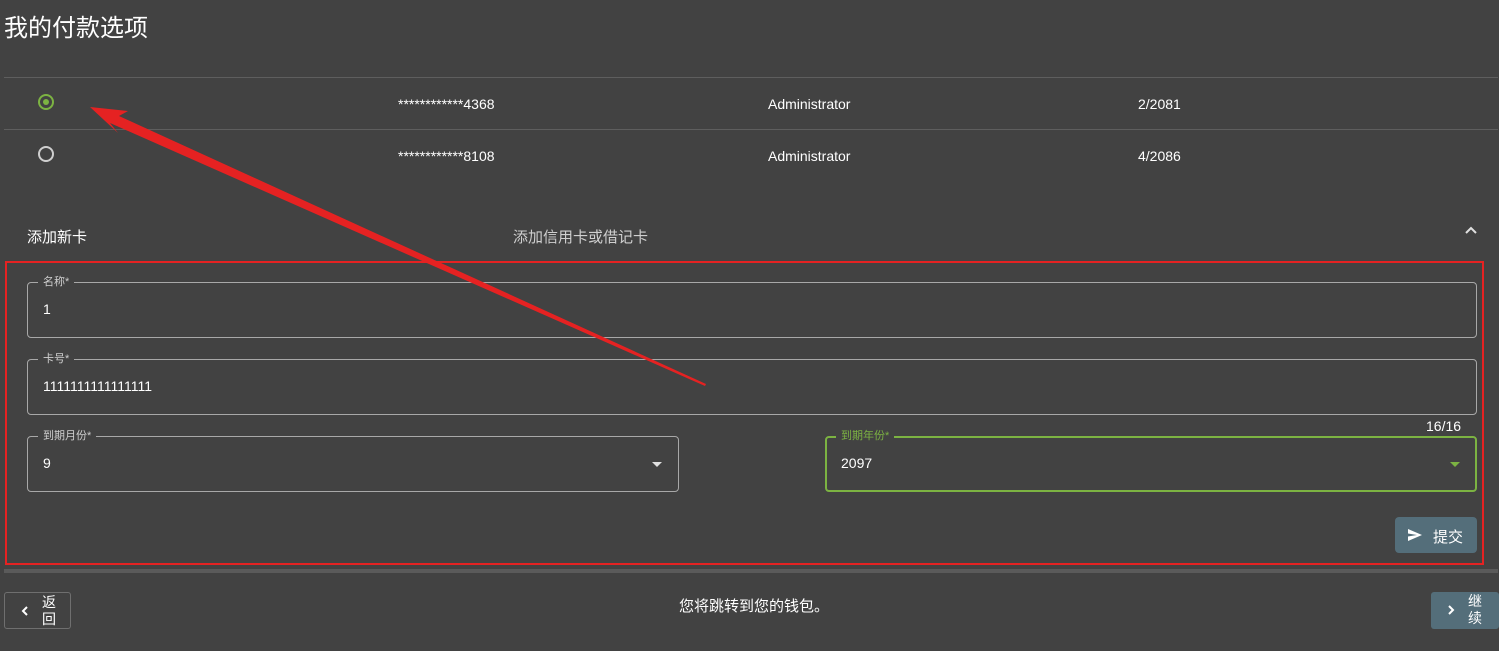  Describe the element at coordinates (751, 571) in the screenshot. I see `divider` at that location.